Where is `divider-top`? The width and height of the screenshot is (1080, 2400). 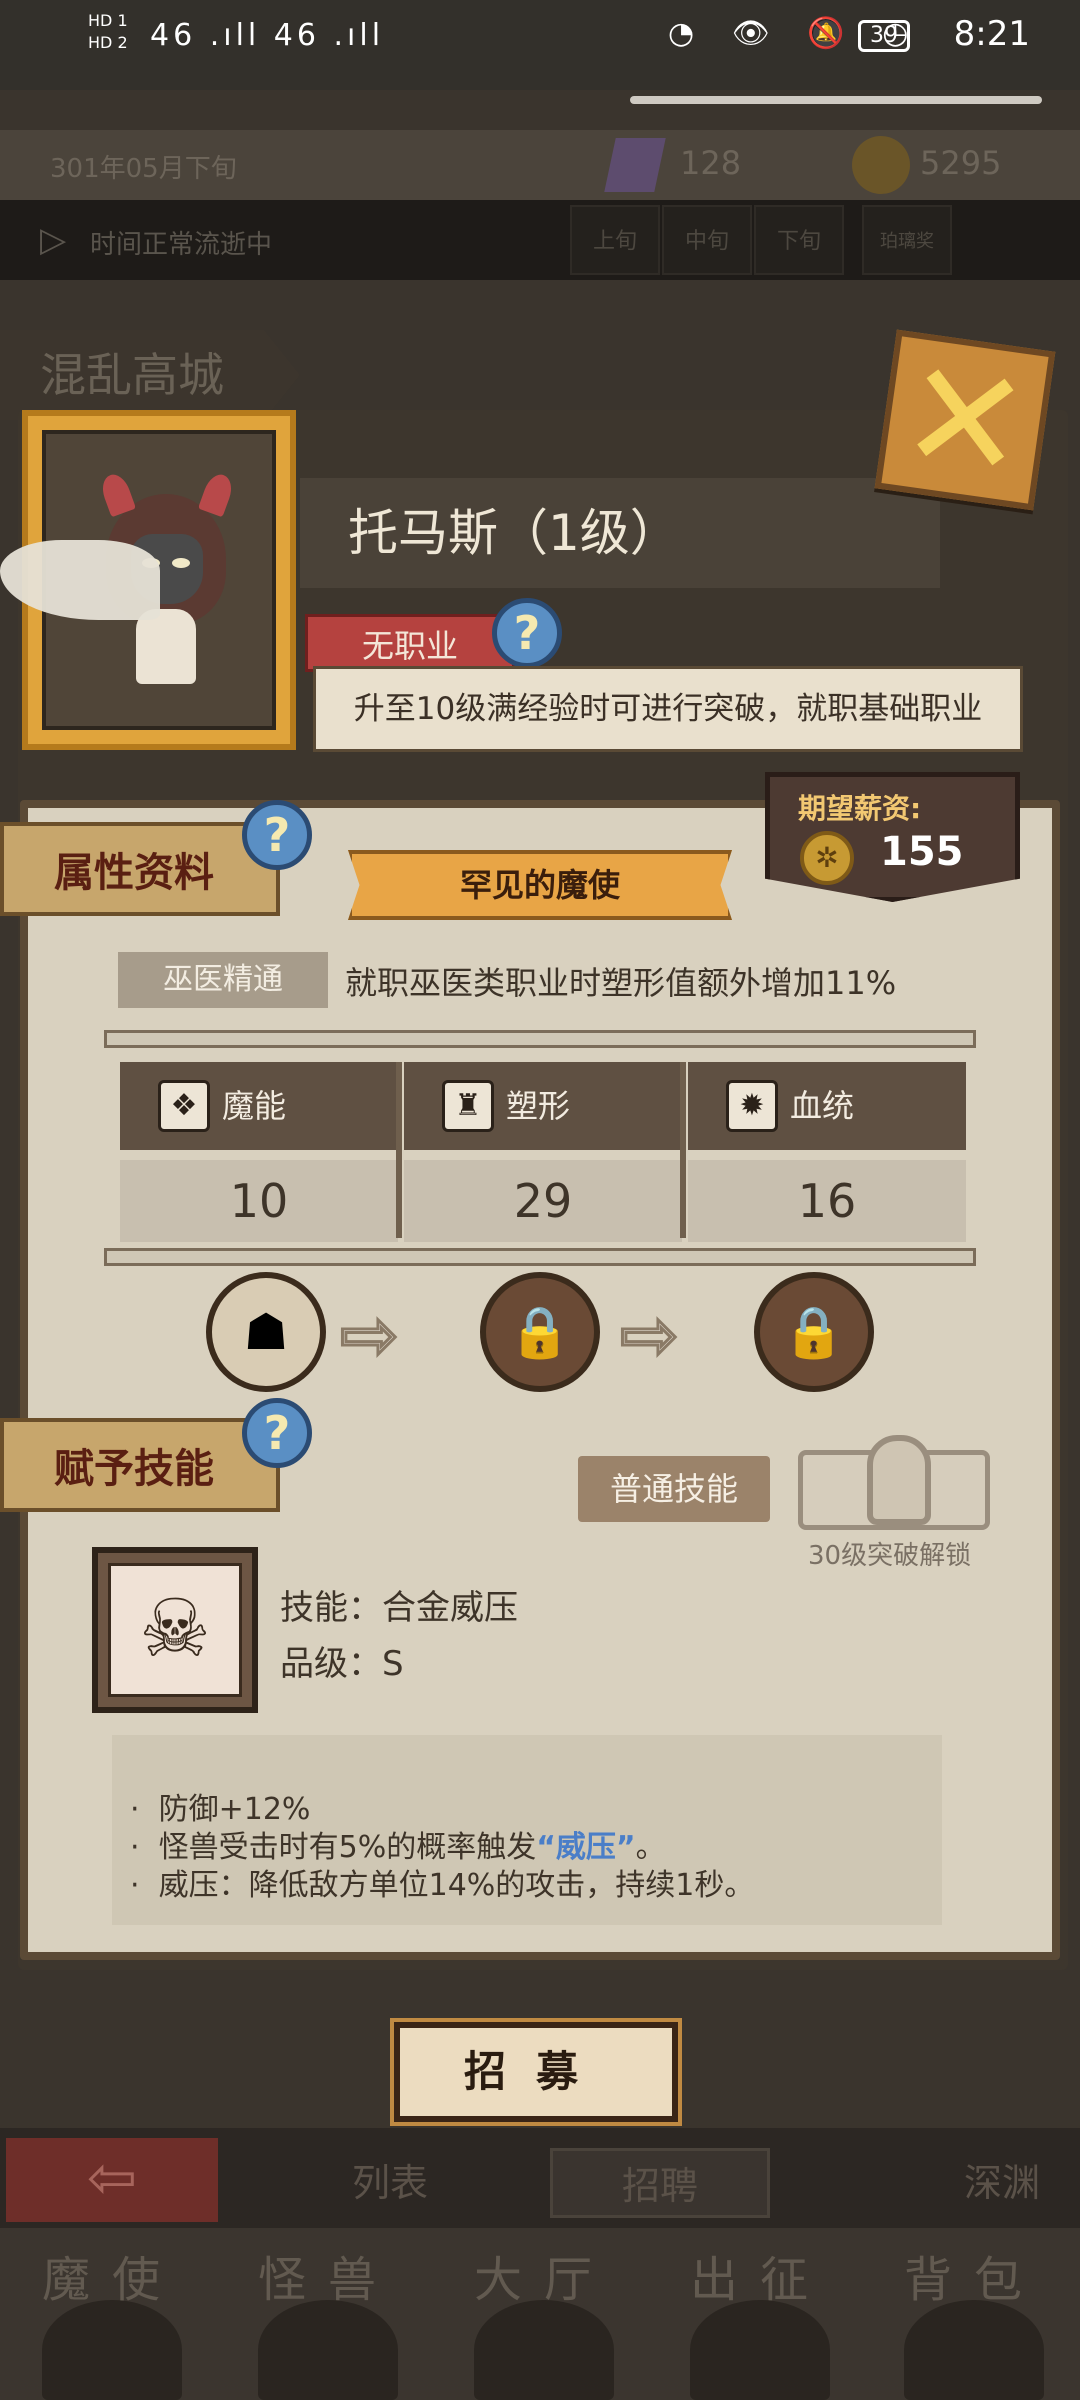 divider-top is located at coordinates (540, 1039).